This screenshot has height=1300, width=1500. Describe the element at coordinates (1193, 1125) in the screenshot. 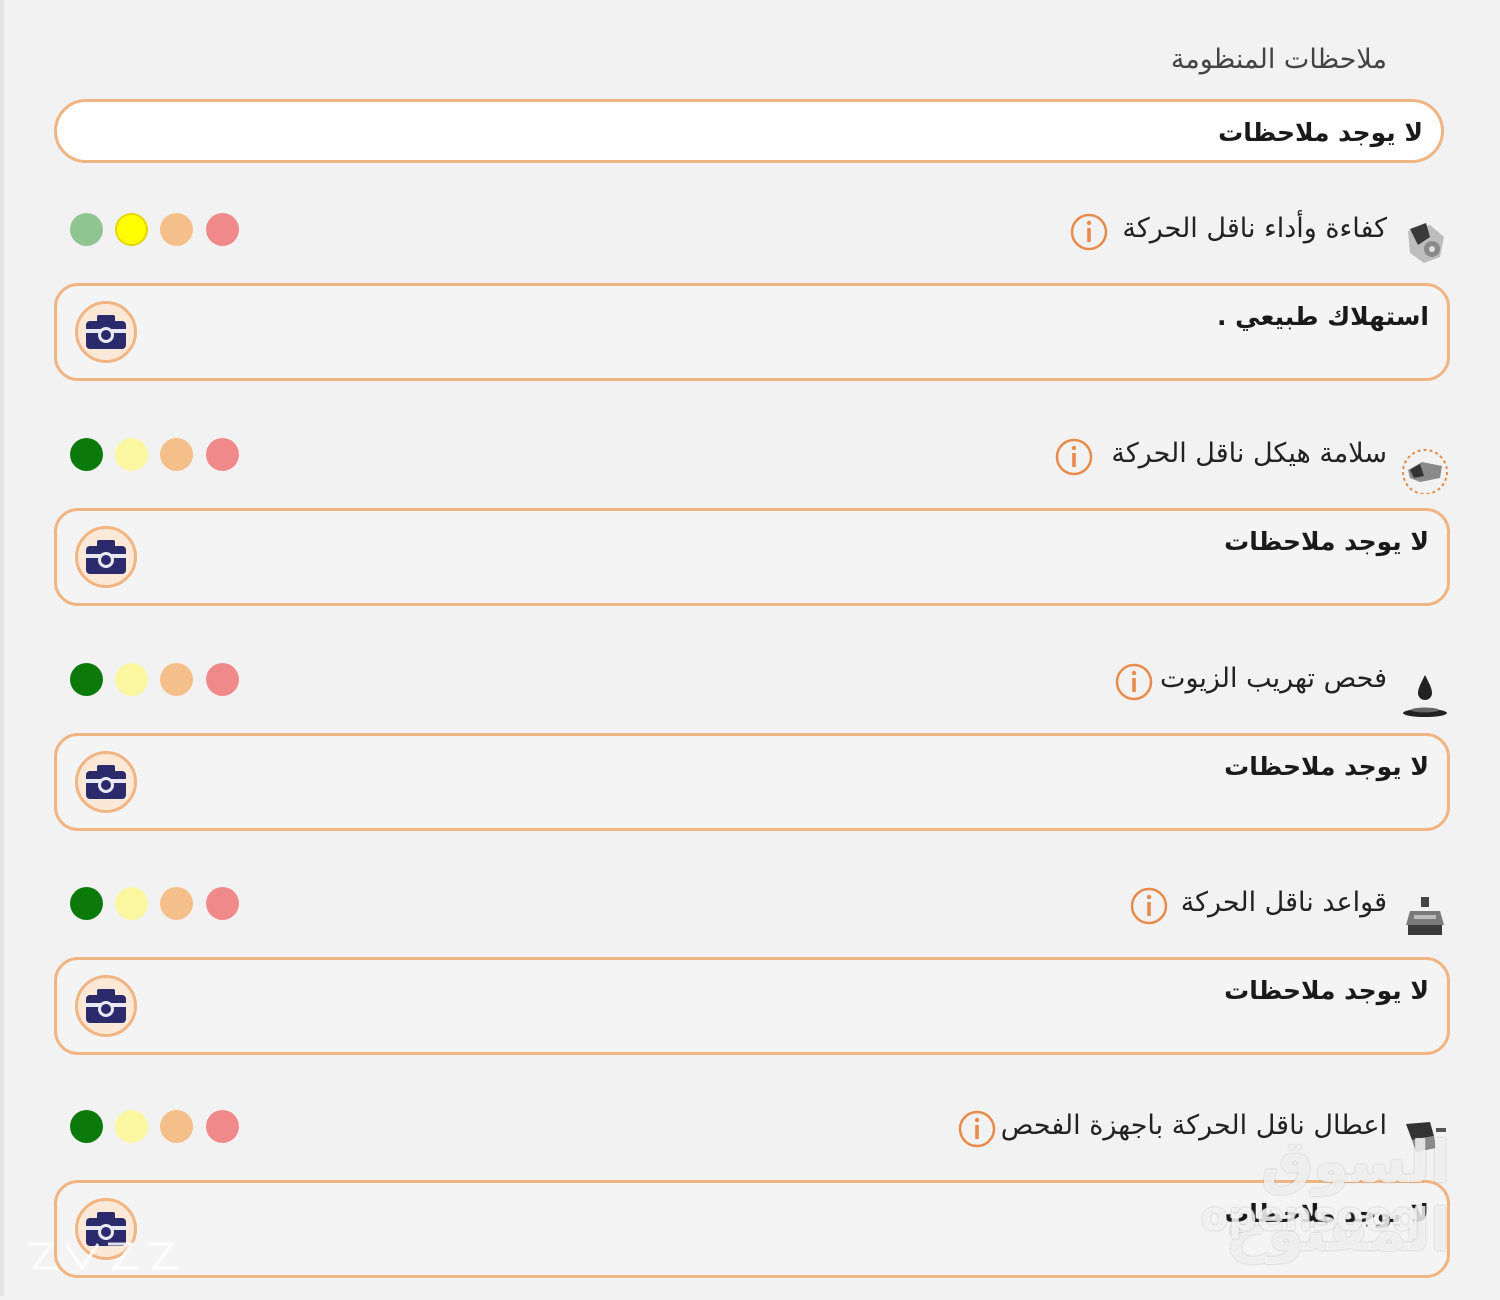

I see `section-title: اعطال ناقل الحركة باجهزة الفحص` at that location.